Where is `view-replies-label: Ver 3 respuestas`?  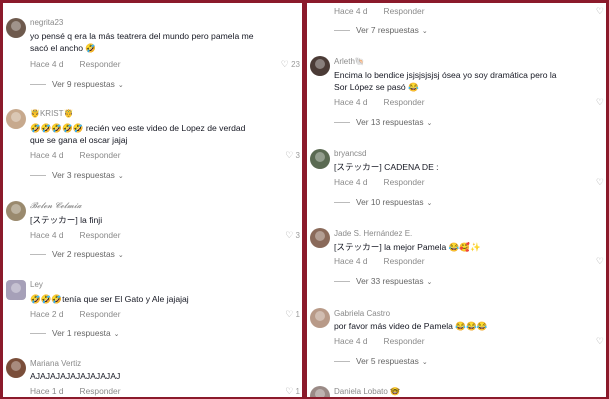
view-replies-label: Ver 3 respuestas is located at coordinates (83, 175).